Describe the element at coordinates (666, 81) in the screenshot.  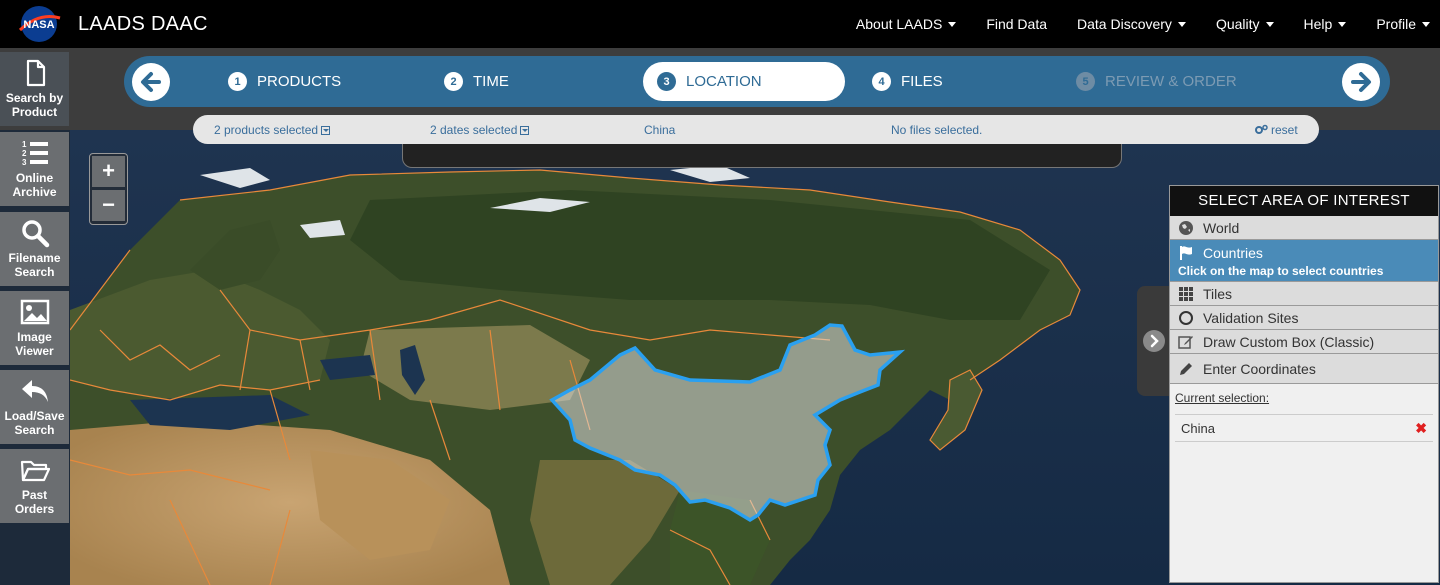
I see `step-number: 3` at that location.